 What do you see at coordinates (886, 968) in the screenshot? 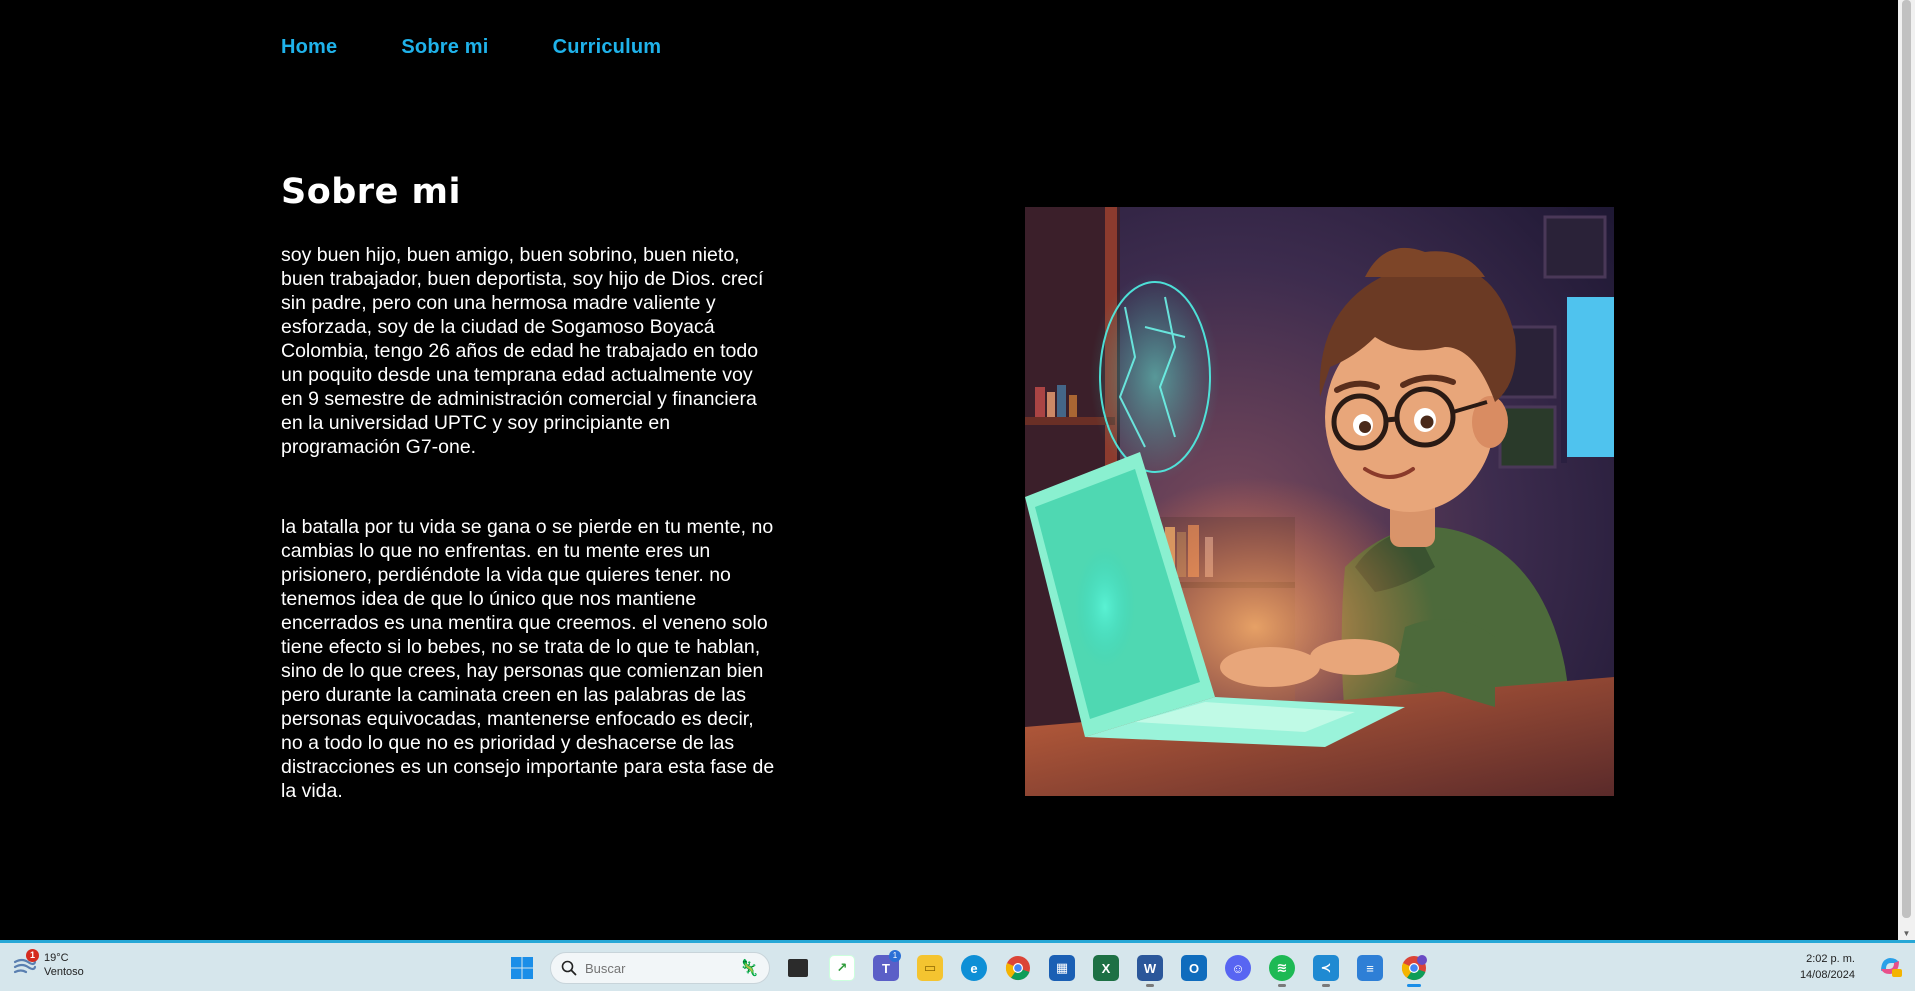
I see `teams-icon: T 1` at bounding box center [886, 968].